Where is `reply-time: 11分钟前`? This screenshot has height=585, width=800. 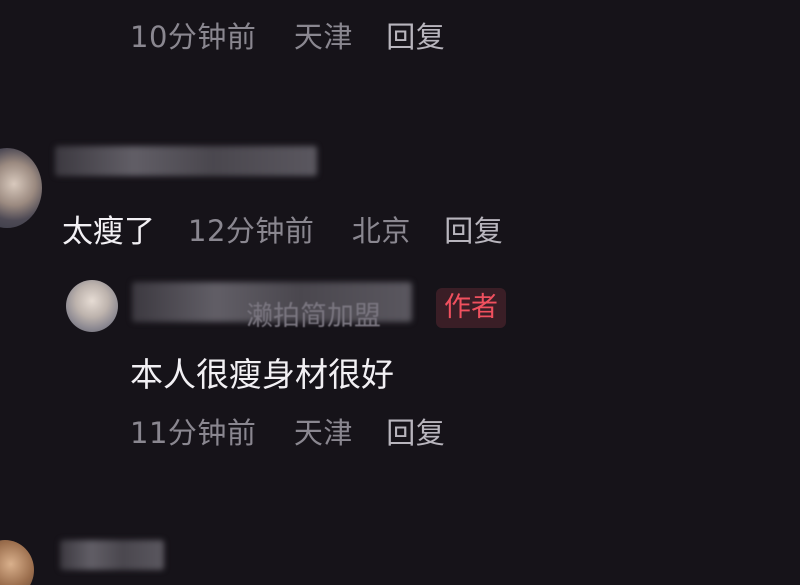
reply-time: 11分钟前 is located at coordinates (193, 433).